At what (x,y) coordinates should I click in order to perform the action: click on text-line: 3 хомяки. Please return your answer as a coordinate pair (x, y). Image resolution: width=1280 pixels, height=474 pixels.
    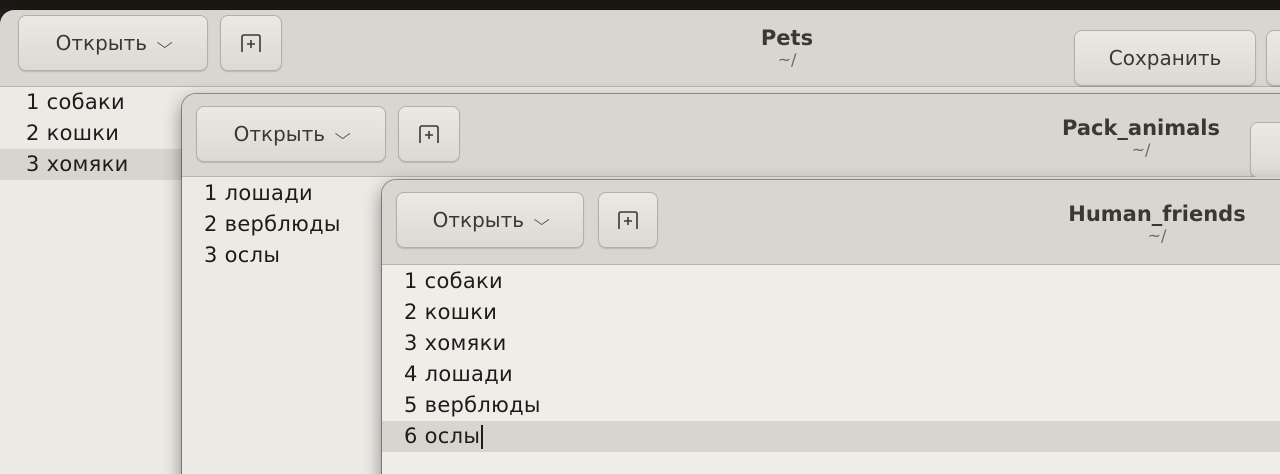
    Looking at the image, I should click on (831, 343).